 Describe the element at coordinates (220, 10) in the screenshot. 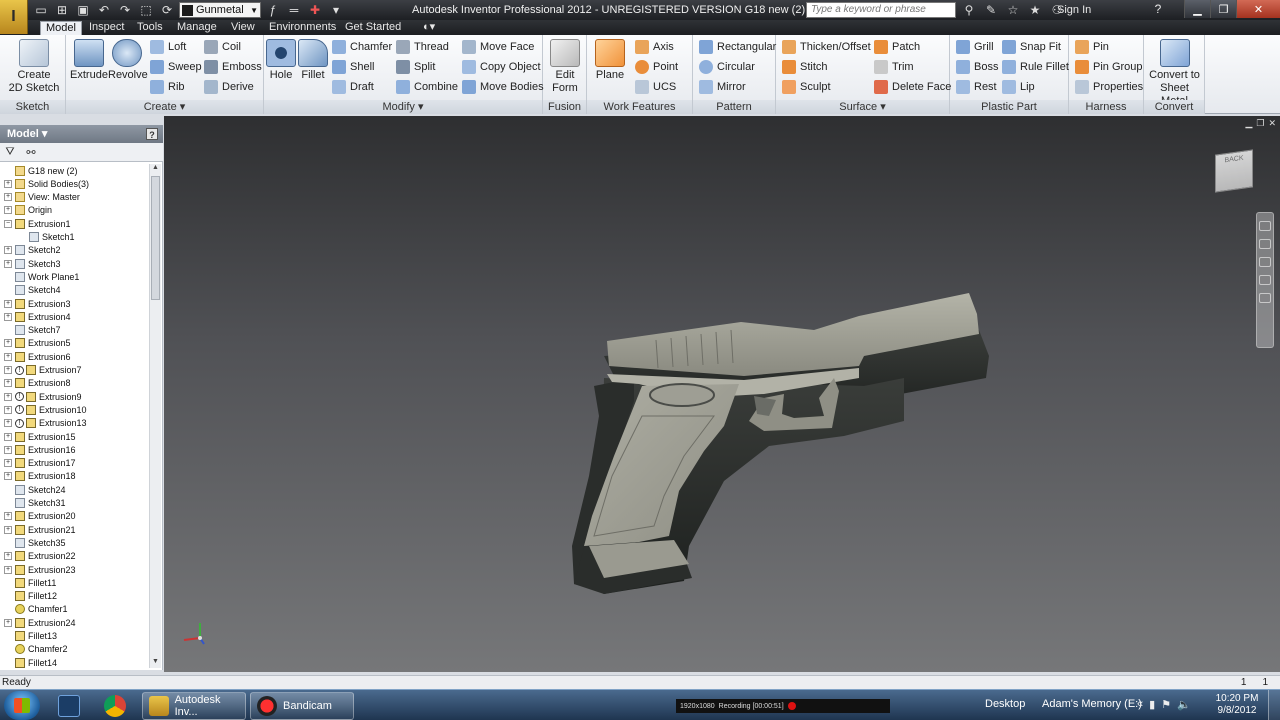

I see `material-dropdown: Gunmetal ▼` at that location.